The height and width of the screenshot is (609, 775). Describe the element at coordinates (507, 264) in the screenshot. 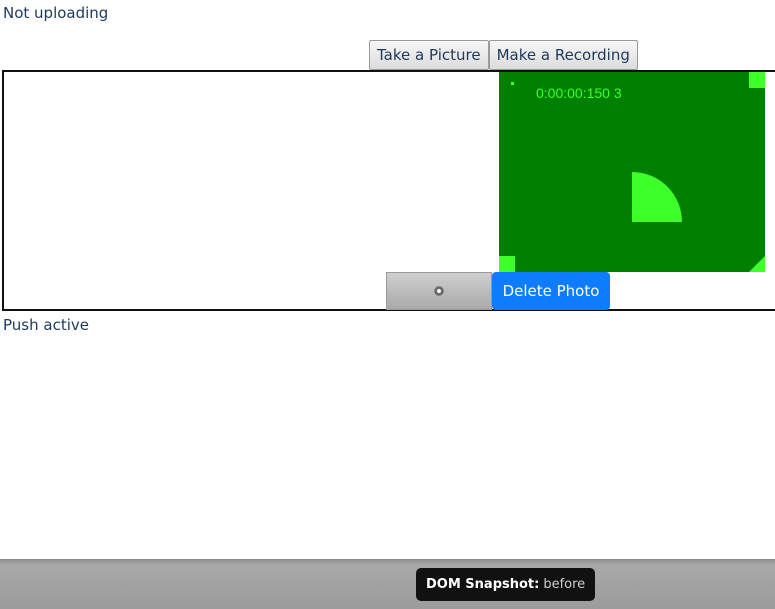

I see `corner-marker-bottom-left` at that location.